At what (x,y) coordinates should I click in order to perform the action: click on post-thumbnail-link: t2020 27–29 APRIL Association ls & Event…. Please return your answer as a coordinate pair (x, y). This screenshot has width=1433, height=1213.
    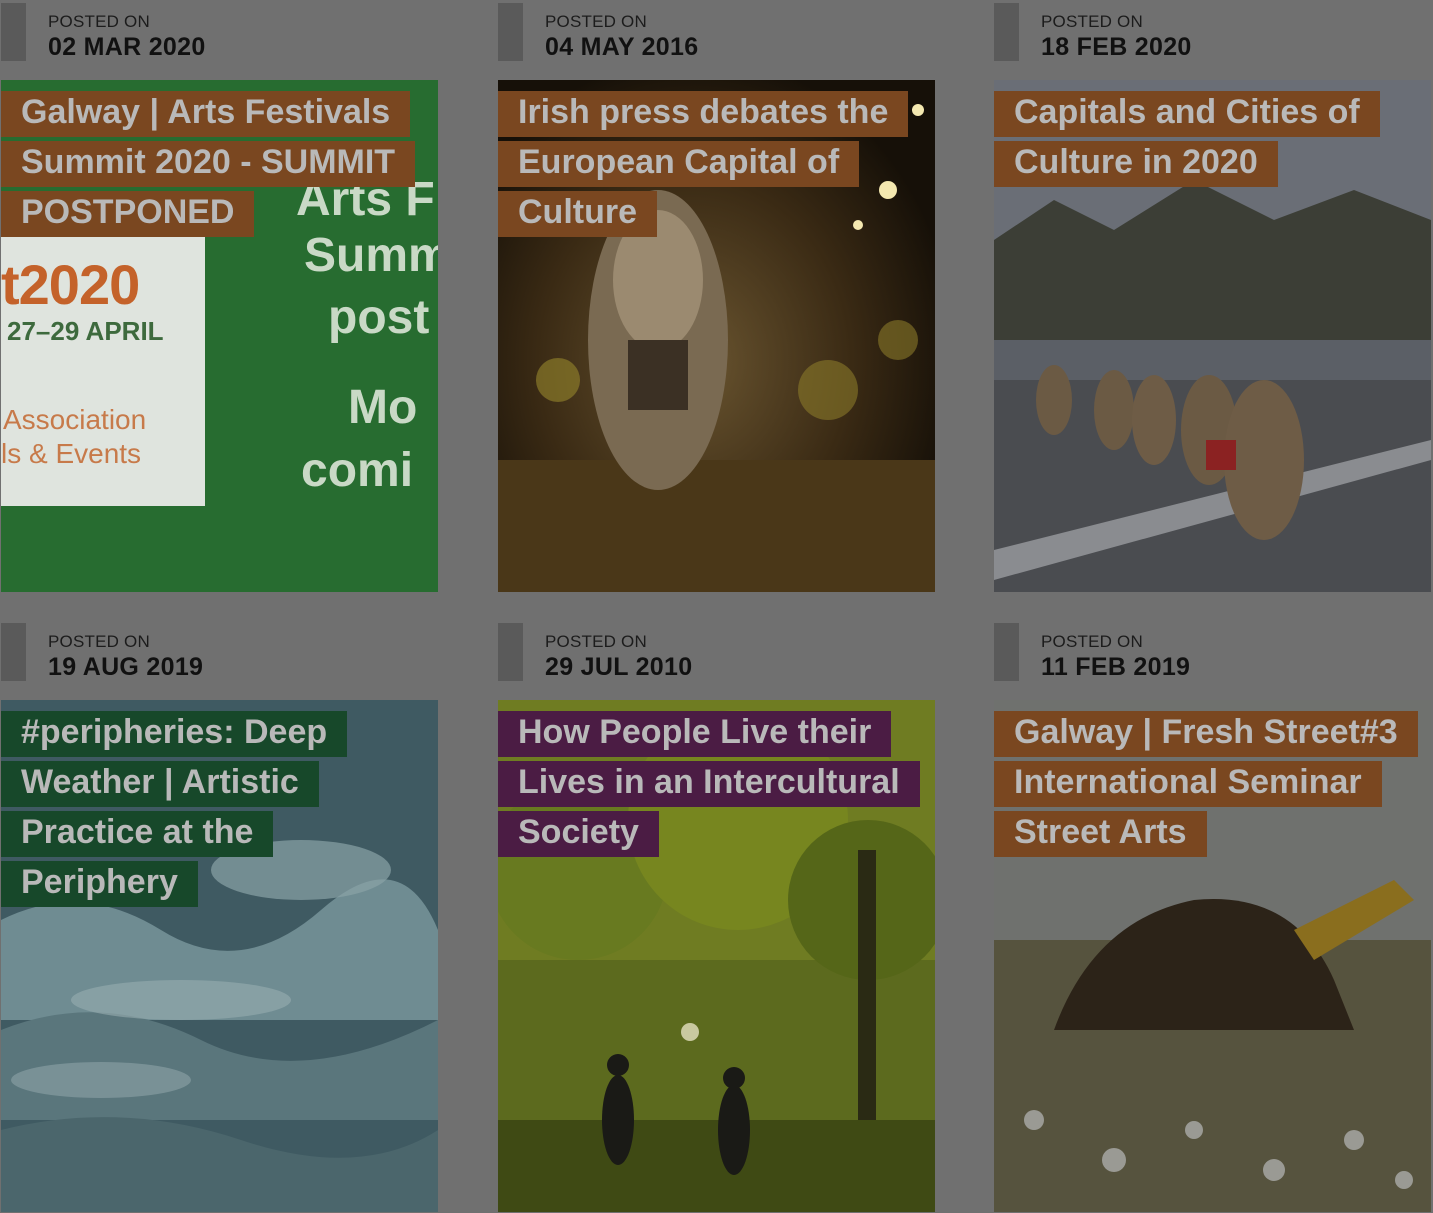
    Looking at the image, I should click on (219, 336).